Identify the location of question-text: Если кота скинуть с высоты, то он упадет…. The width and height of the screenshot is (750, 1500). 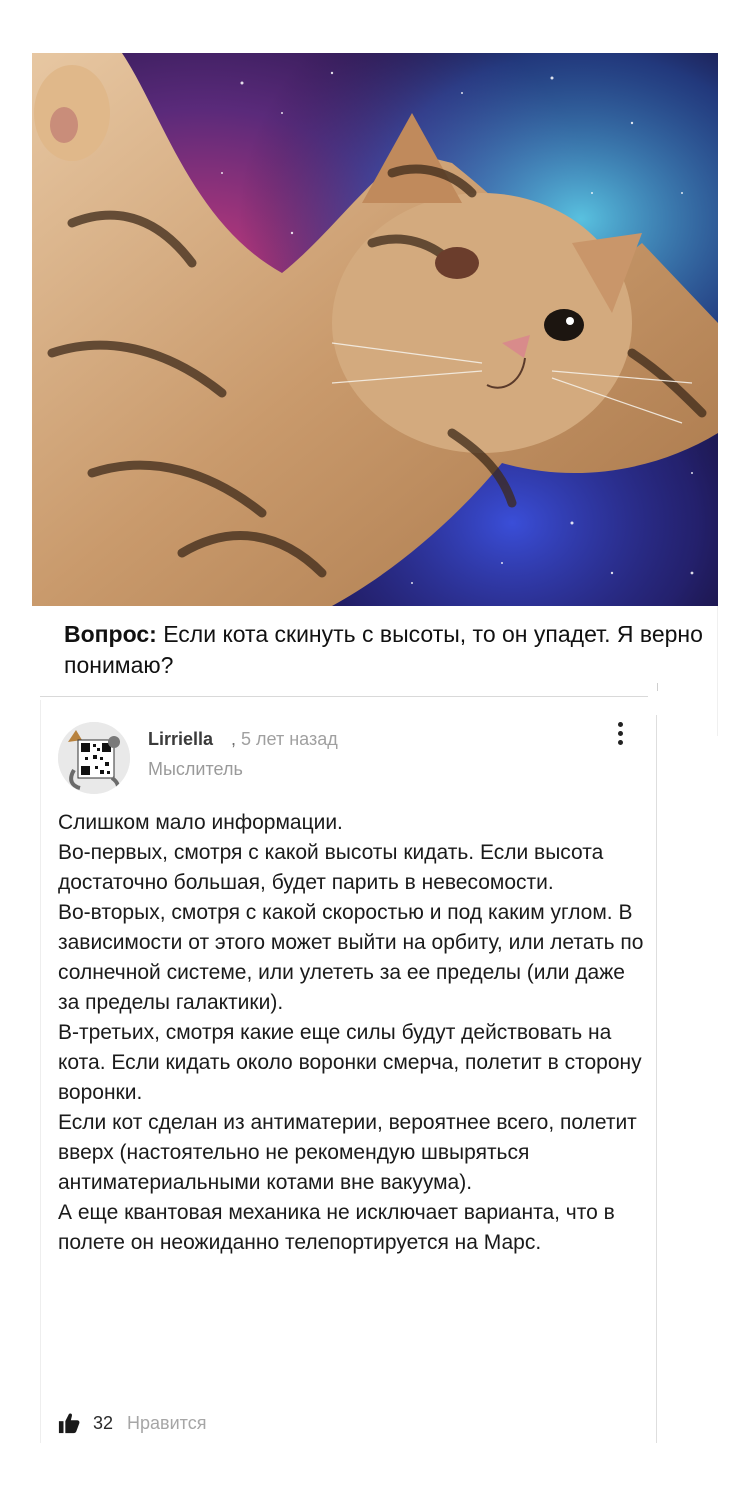
(383, 649).